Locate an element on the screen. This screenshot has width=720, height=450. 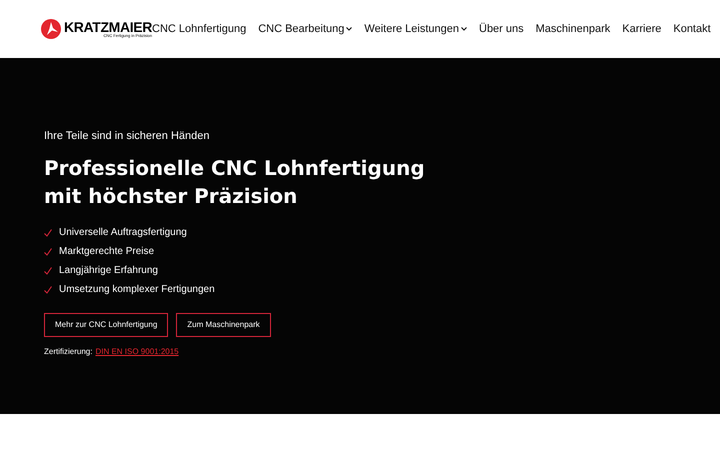
hero-title: Professionelle CNC Lohnfertigung mit höchster Präzision is located at coordinates (235, 182).